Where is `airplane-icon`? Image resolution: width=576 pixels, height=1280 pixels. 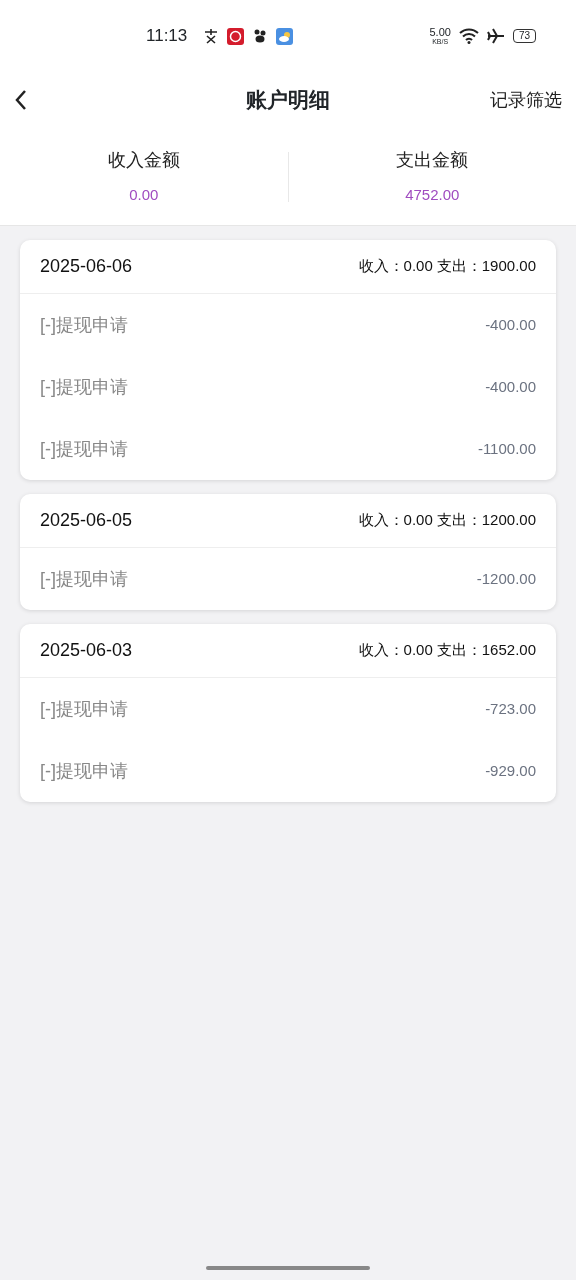
airplane-icon is located at coordinates (495, 36).